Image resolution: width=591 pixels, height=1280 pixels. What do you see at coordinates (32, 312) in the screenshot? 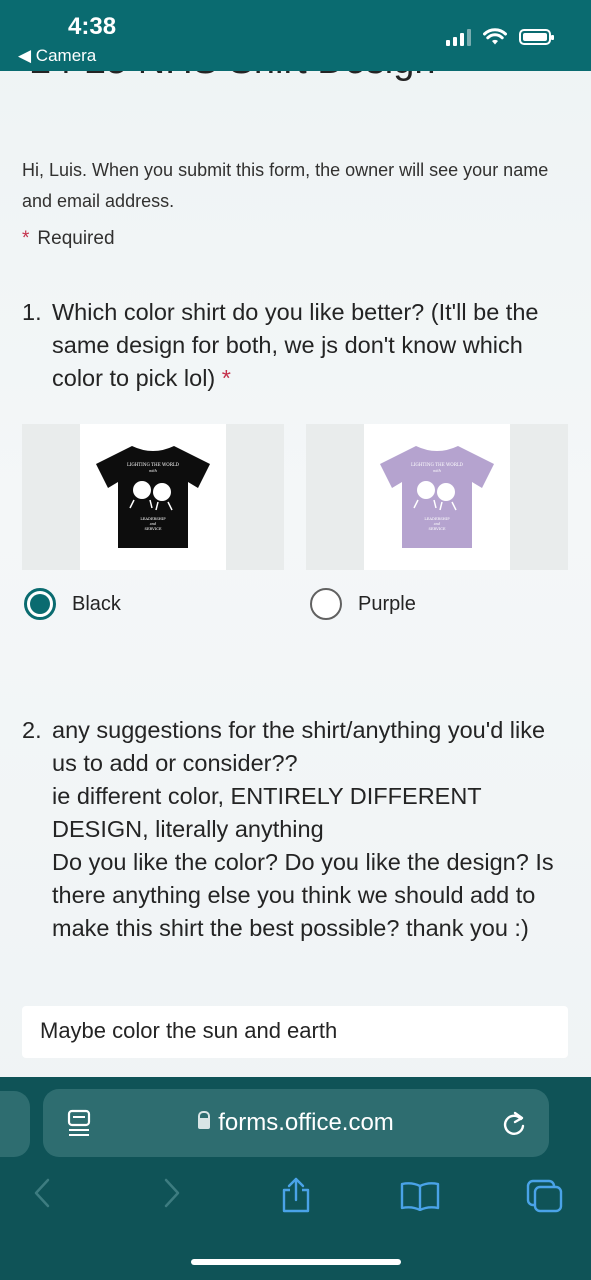
I see `question-number: 1.` at bounding box center [32, 312].